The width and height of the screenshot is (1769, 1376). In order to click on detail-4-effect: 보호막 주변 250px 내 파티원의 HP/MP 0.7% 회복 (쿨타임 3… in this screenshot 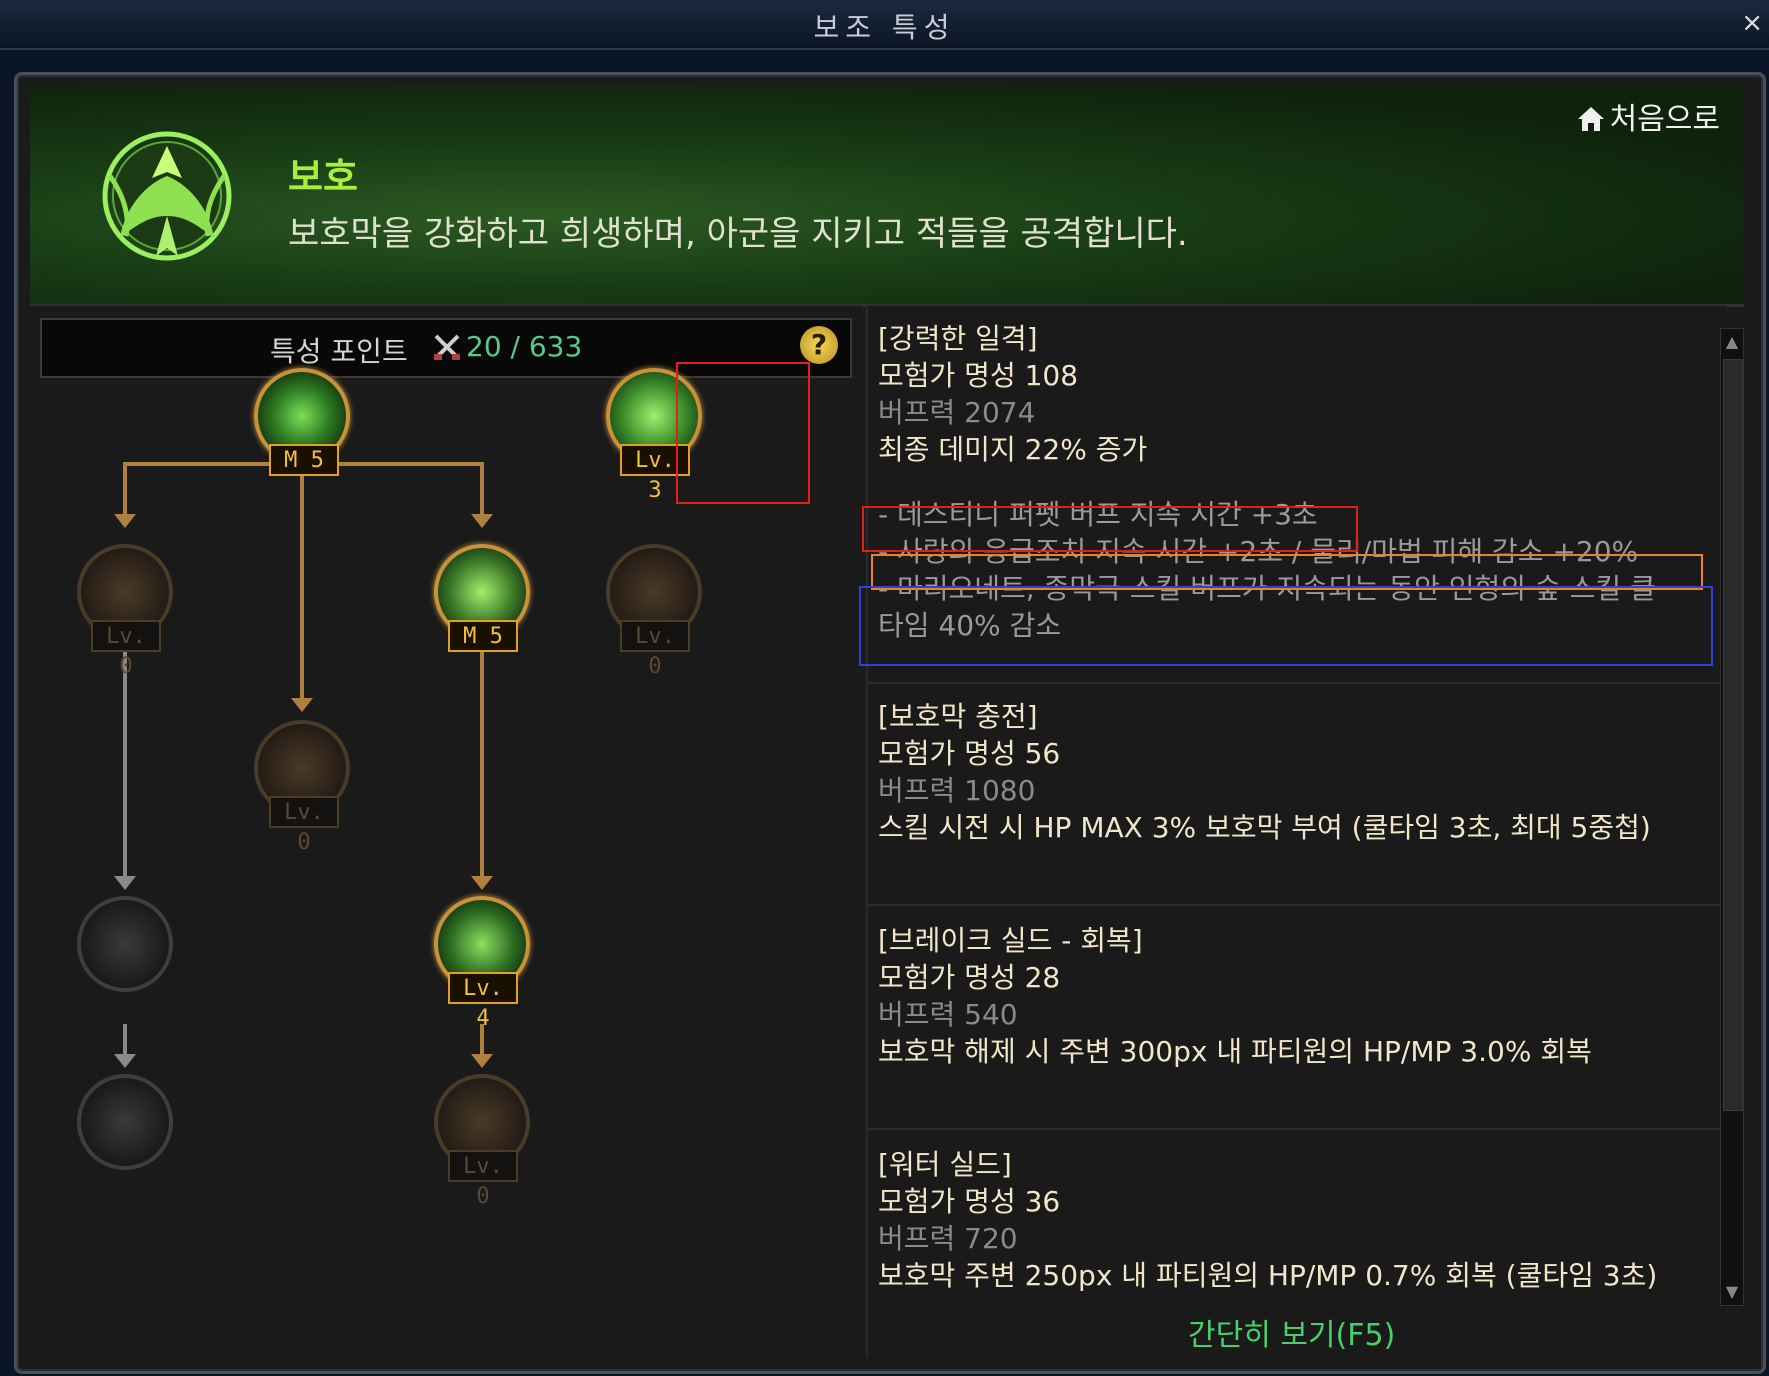, I will do `click(1268, 1275)`.